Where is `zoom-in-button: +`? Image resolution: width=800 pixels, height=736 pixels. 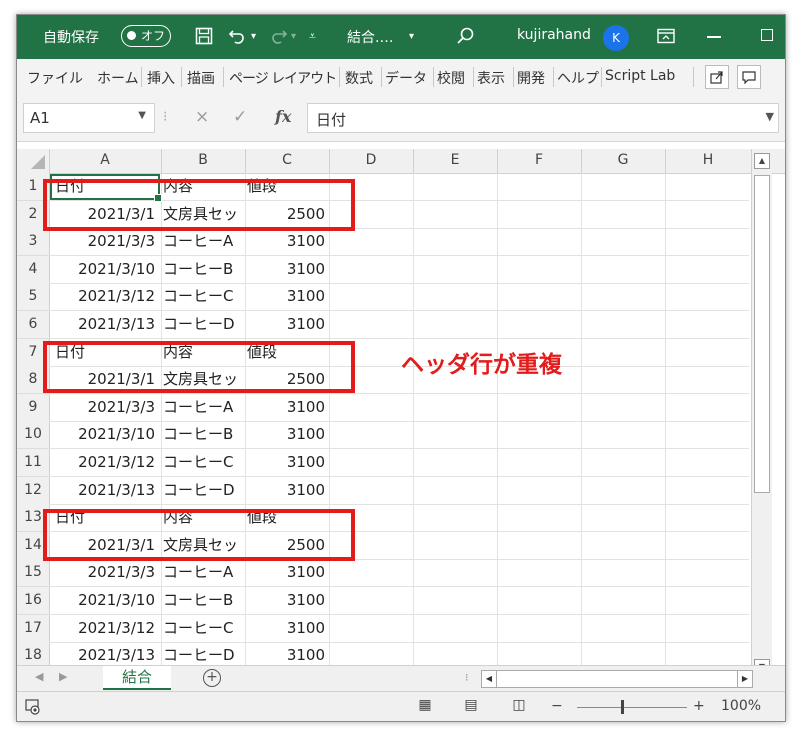
zoom-in-button: + is located at coordinates (699, 706).